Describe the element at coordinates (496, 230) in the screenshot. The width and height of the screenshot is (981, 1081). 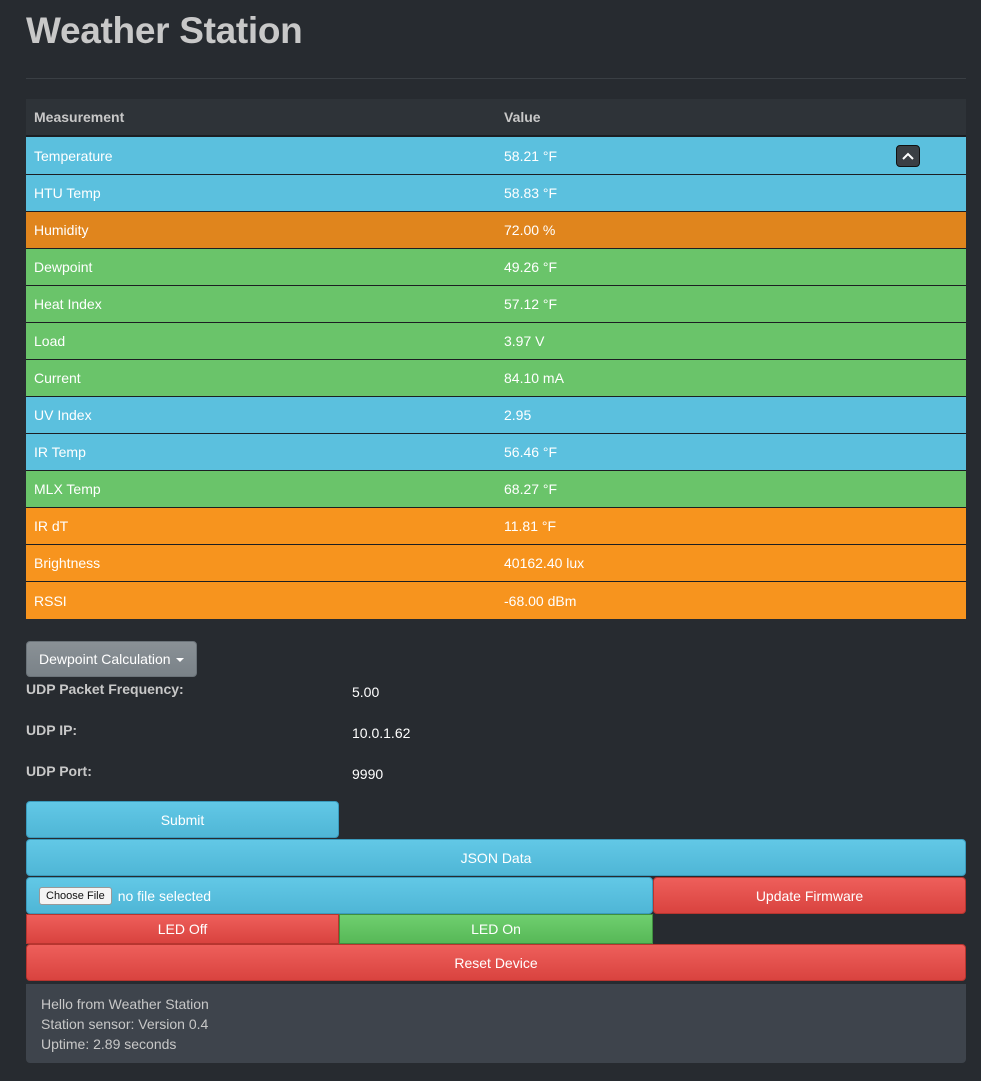
I see `table-row: Humidity 72.00 %` at that location.